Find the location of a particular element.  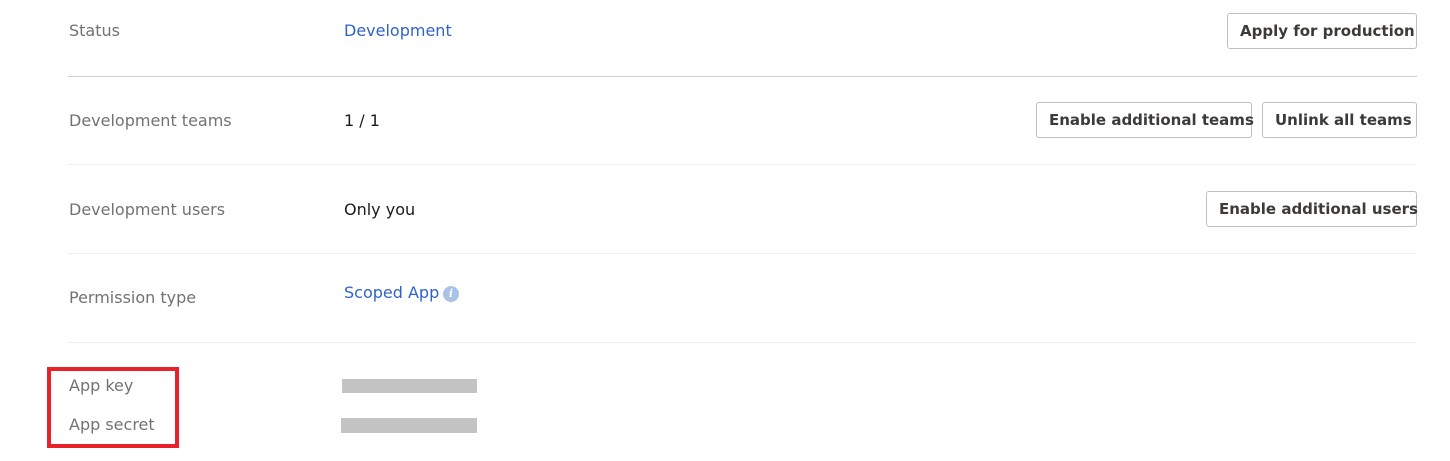

development-users-label: Development users is located at coordinates (147, 209).